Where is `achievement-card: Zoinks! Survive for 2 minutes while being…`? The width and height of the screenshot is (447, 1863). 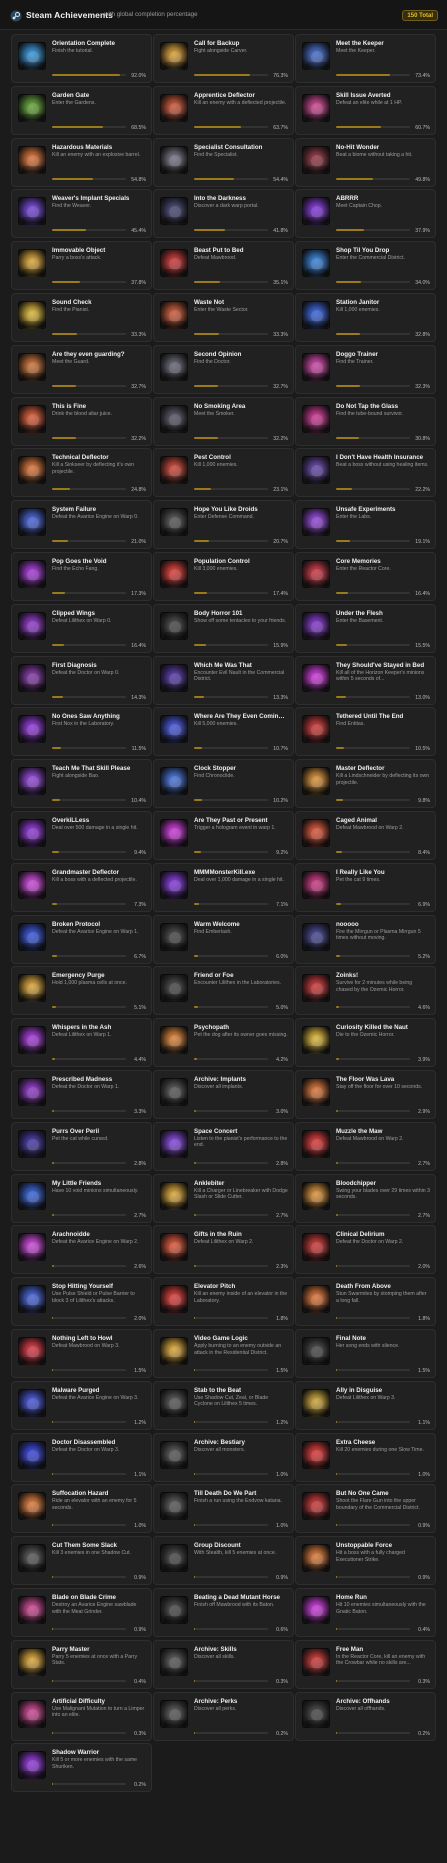 achievement-card: Zoinks! Survive for 2 minutes while being… is located at coordinates (365, 991).